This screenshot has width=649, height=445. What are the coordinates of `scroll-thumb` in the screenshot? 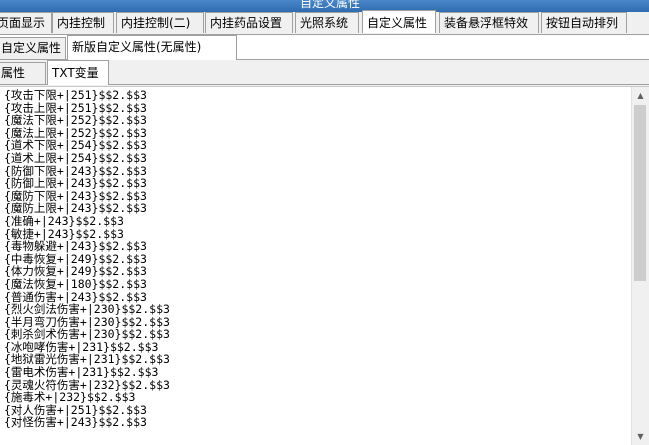 It's located at (640, 193).